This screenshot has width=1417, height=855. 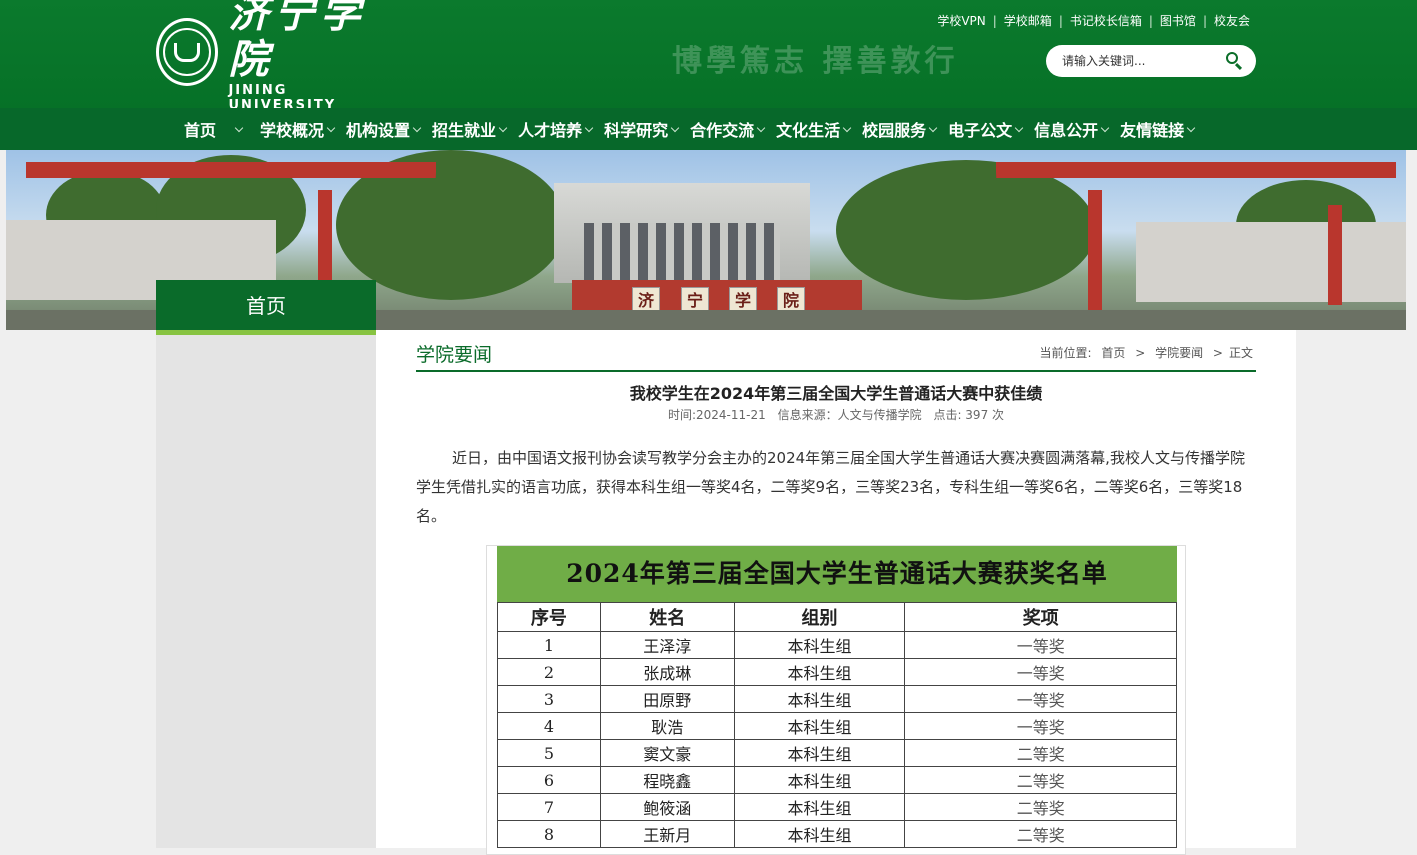 I want to click on table-row: 4 耿浩 本科生组 一等奖, so click(x=837, y=726).